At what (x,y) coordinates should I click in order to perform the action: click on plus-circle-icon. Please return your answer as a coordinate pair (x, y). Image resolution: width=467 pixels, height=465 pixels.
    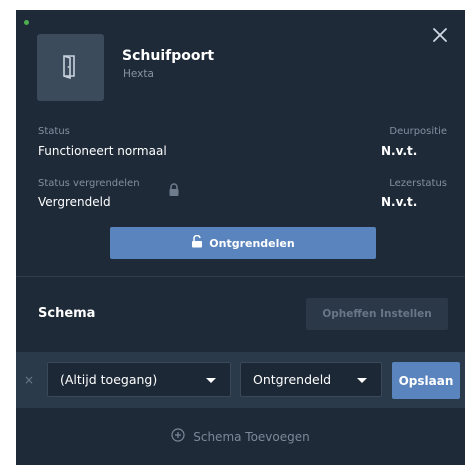
    Looking at the image, I should click on (178, 436).